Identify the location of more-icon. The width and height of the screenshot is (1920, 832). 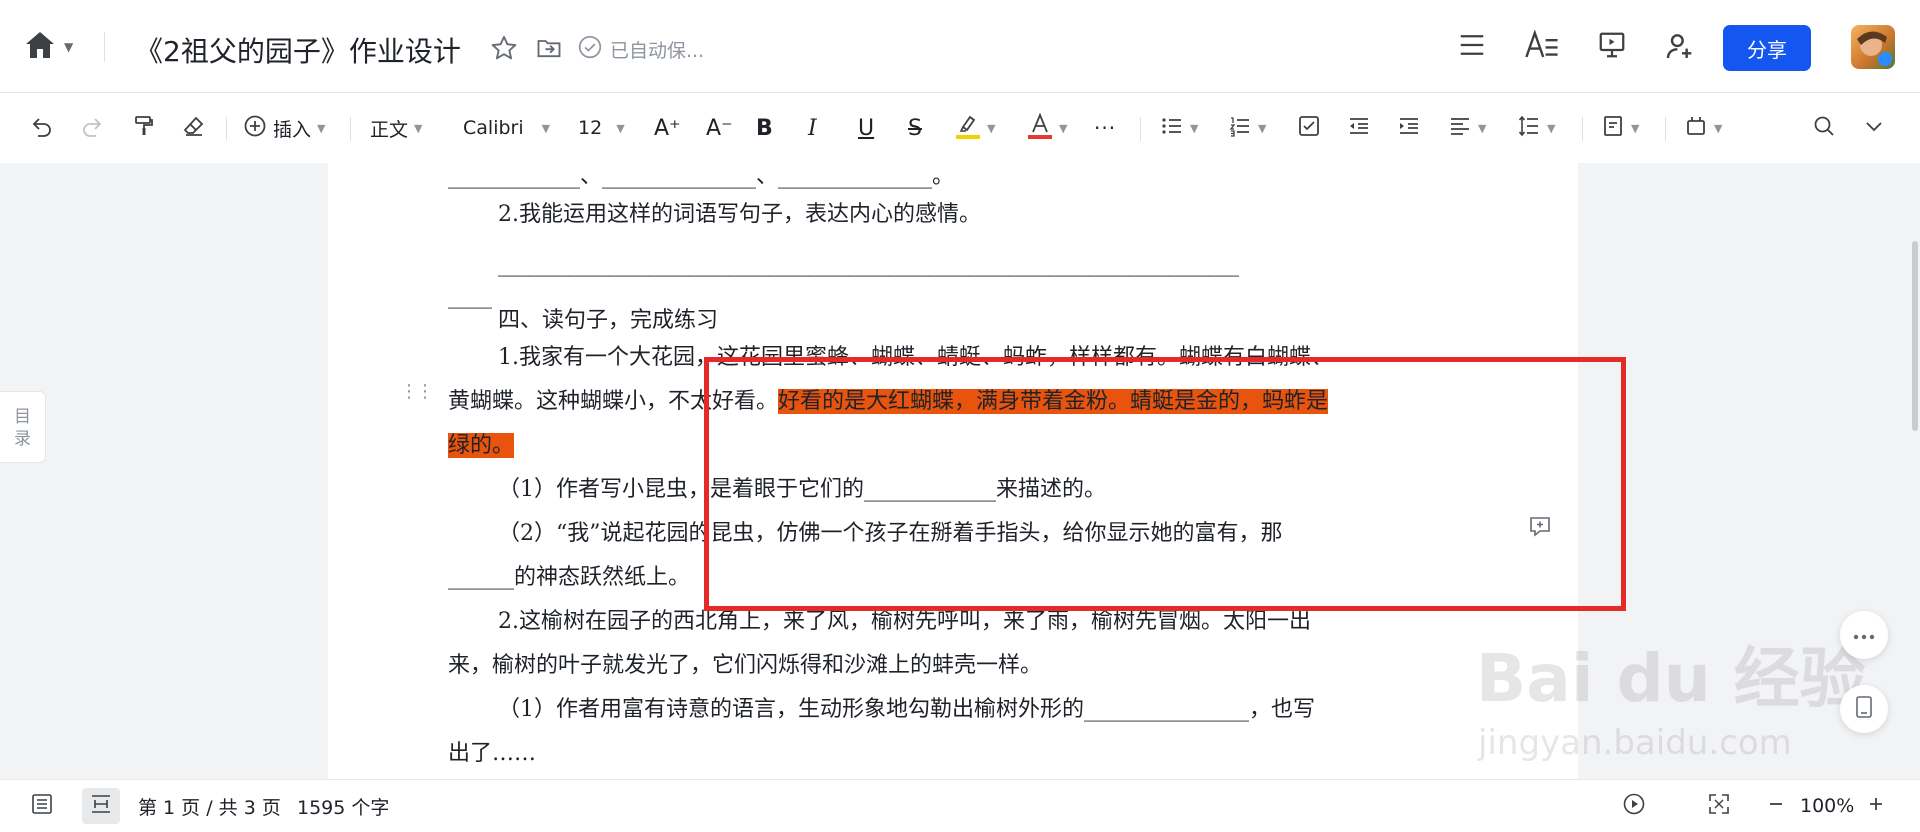
(1864, 635).